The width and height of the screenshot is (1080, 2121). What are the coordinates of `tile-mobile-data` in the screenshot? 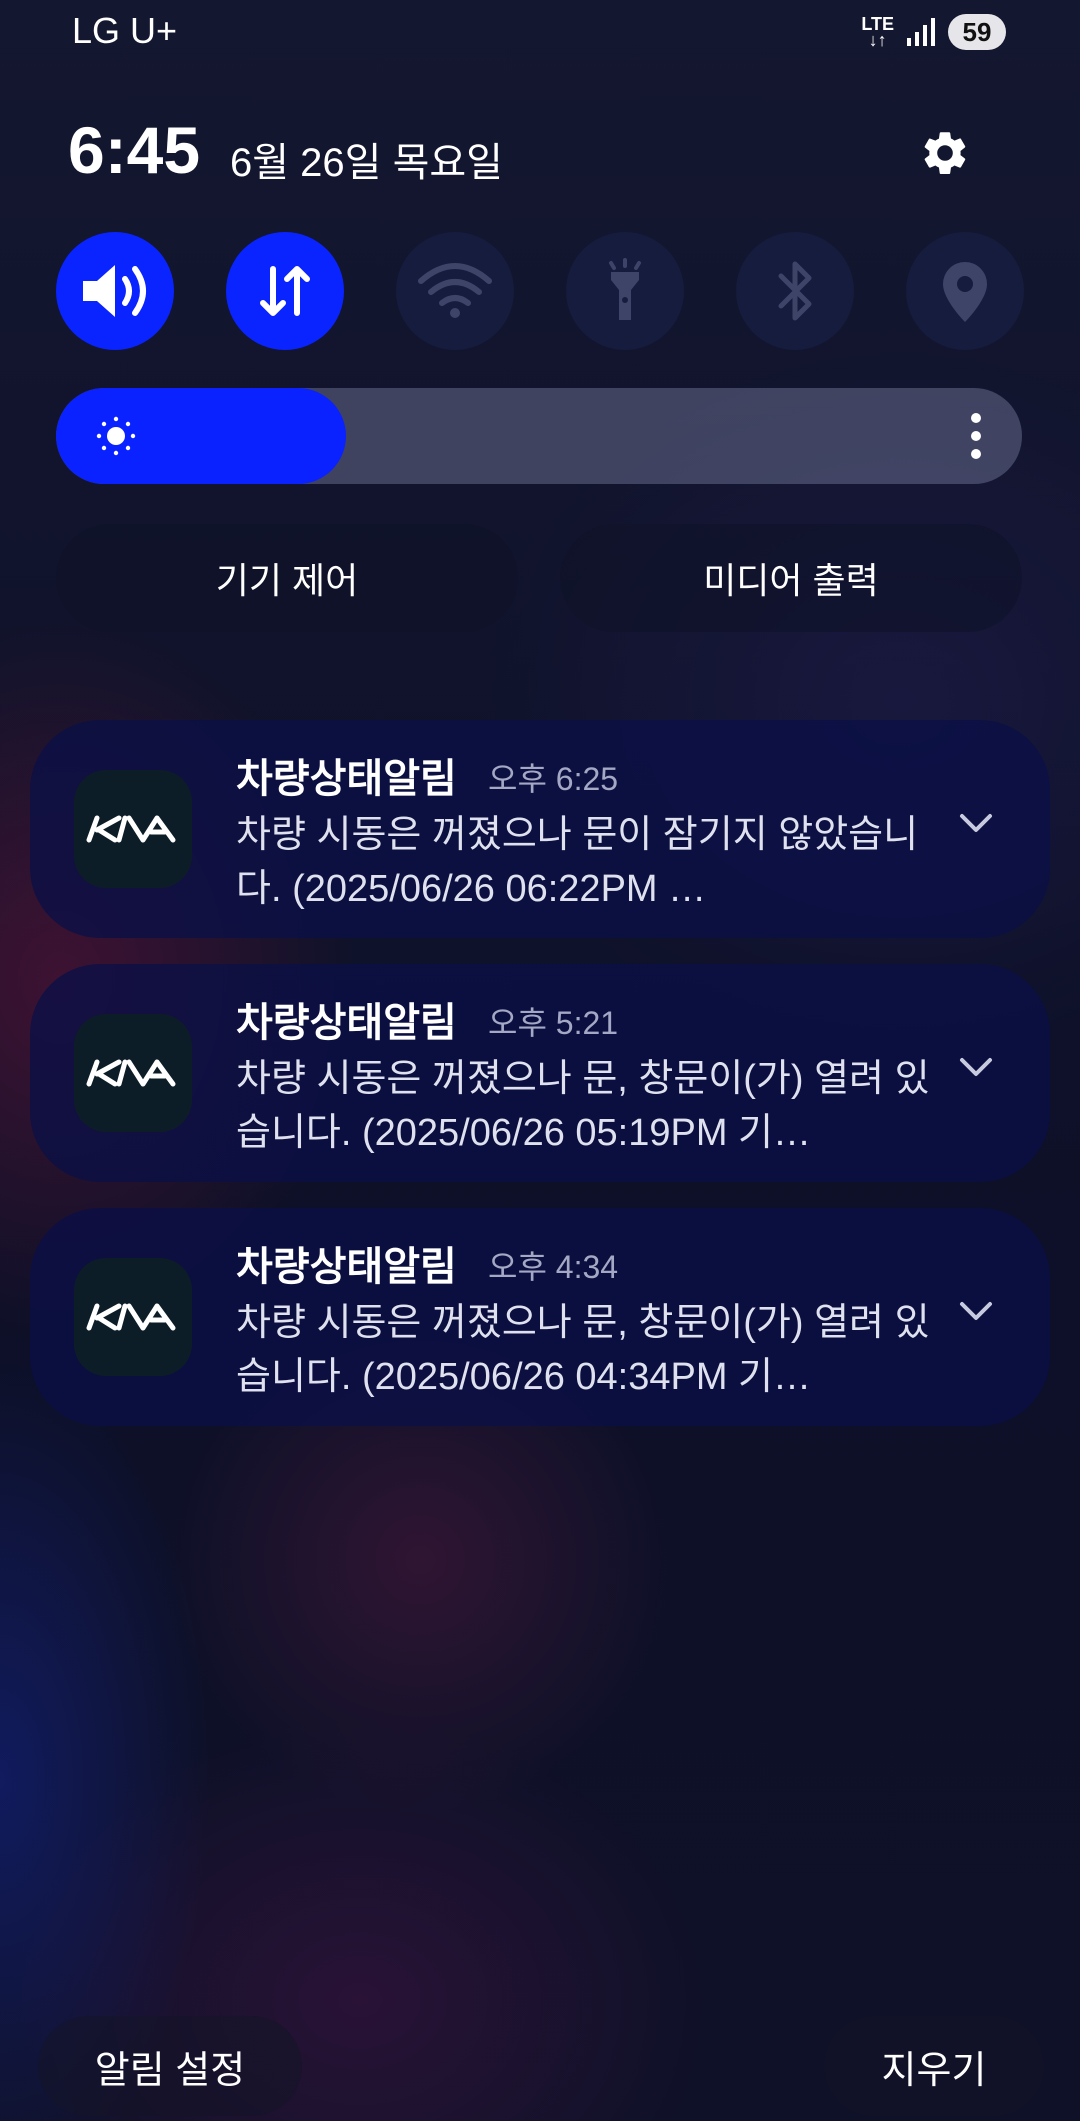 It's located at (285, 291).